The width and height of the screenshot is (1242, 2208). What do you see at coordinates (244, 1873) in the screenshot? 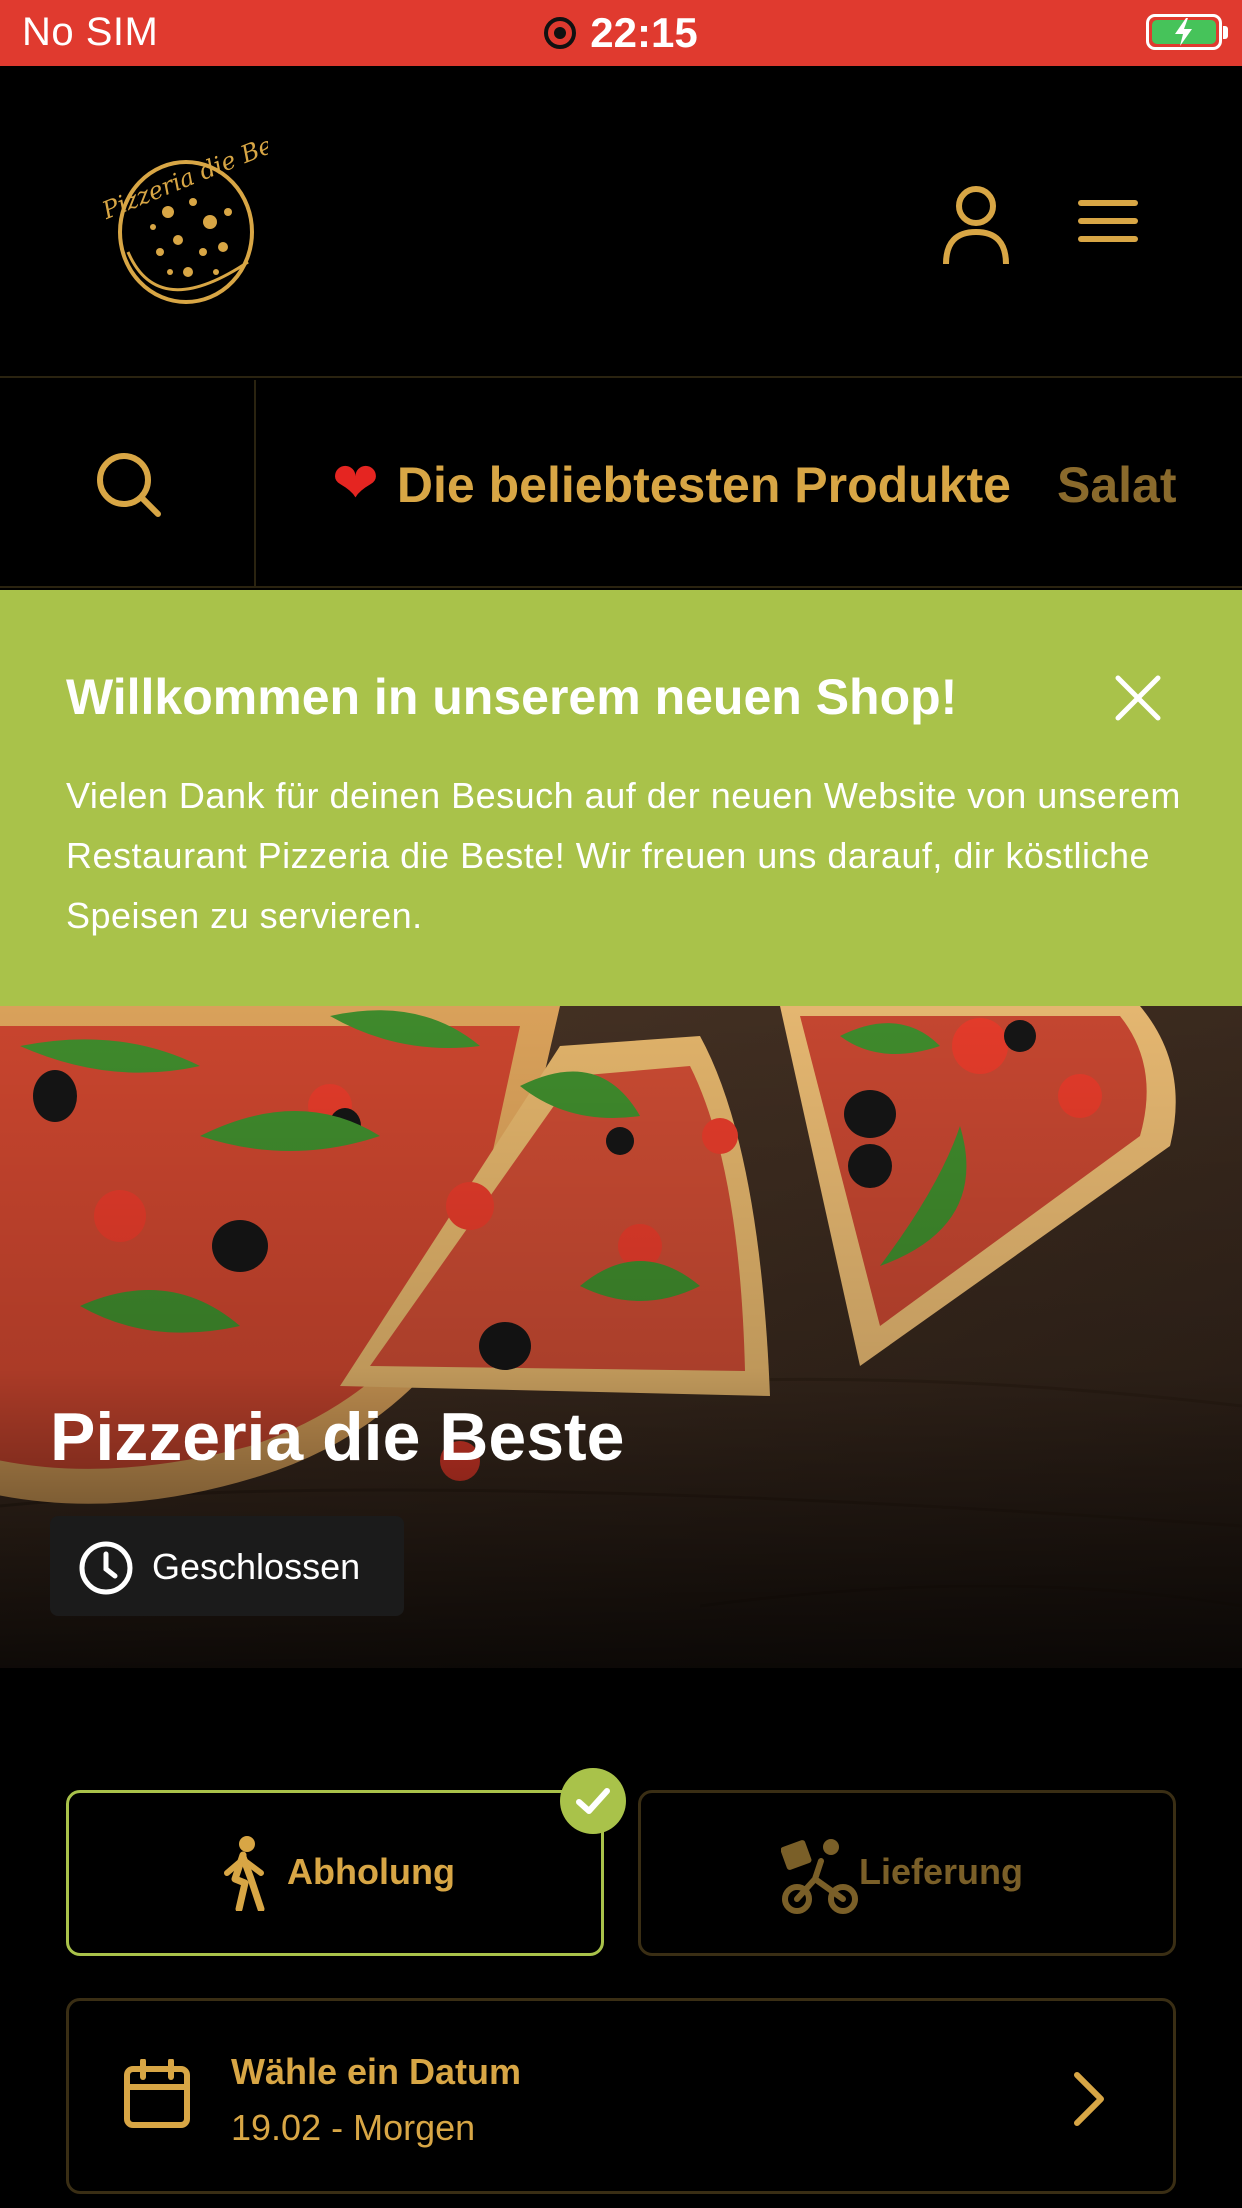
I see `walking-person-icon` at bounding box center [244, 1873].